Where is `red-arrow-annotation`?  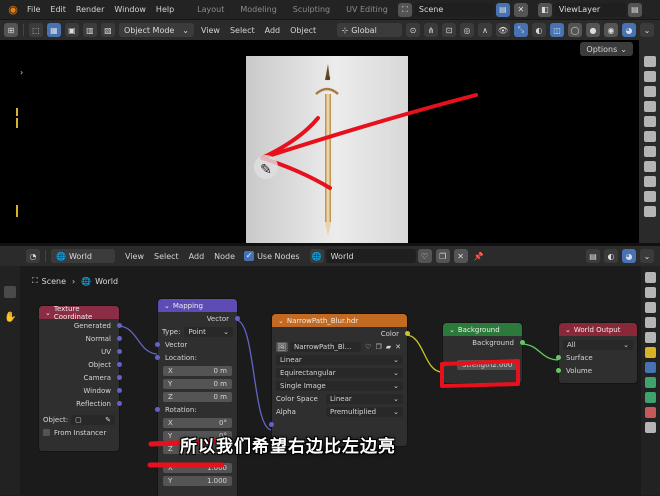
red-arrow-annotation is located at coordinates (369, 141).